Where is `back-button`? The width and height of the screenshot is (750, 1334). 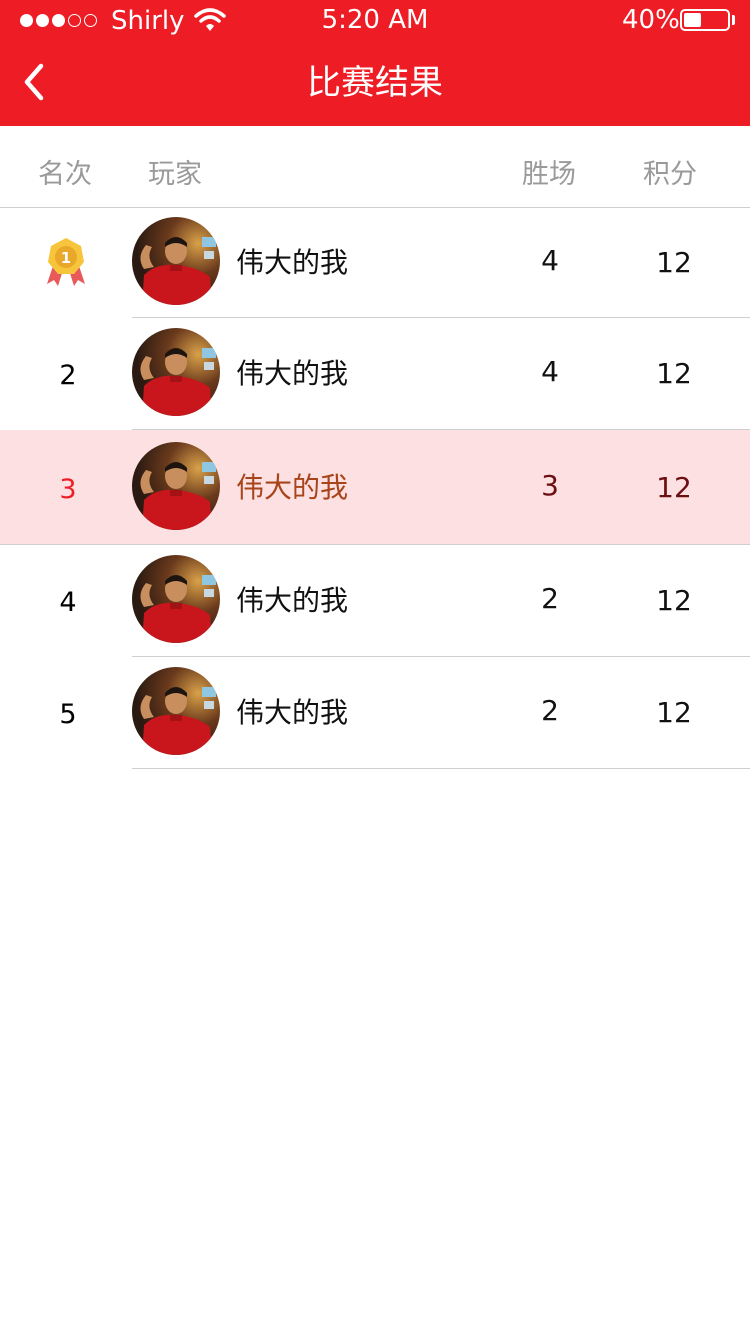
back-button is located at coordinates (40, 84).